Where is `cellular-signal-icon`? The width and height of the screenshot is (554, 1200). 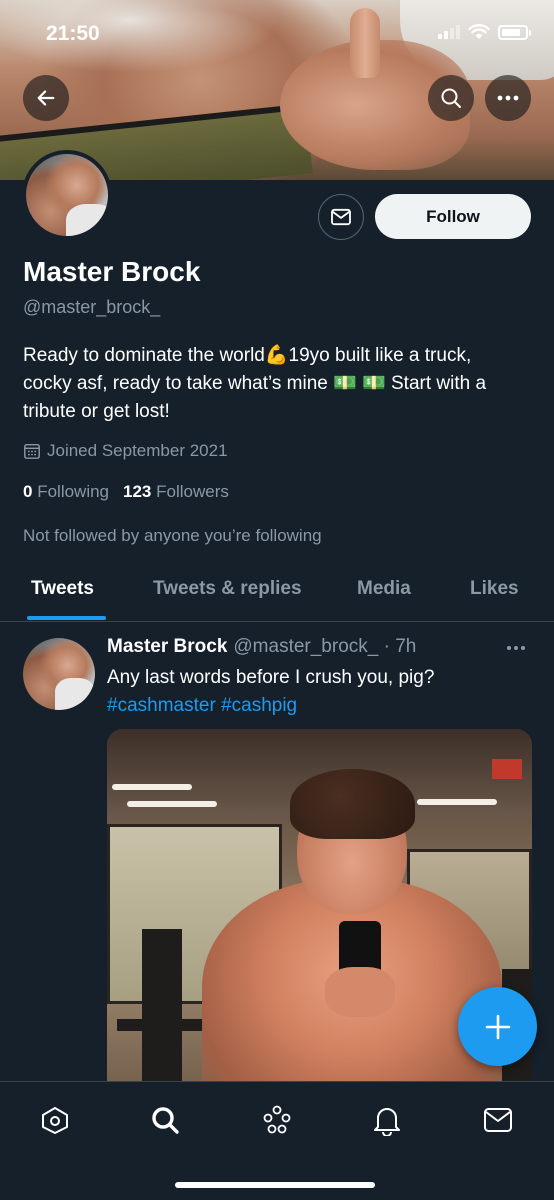 cellular-signal-icon is located at coordinates (449, 32).